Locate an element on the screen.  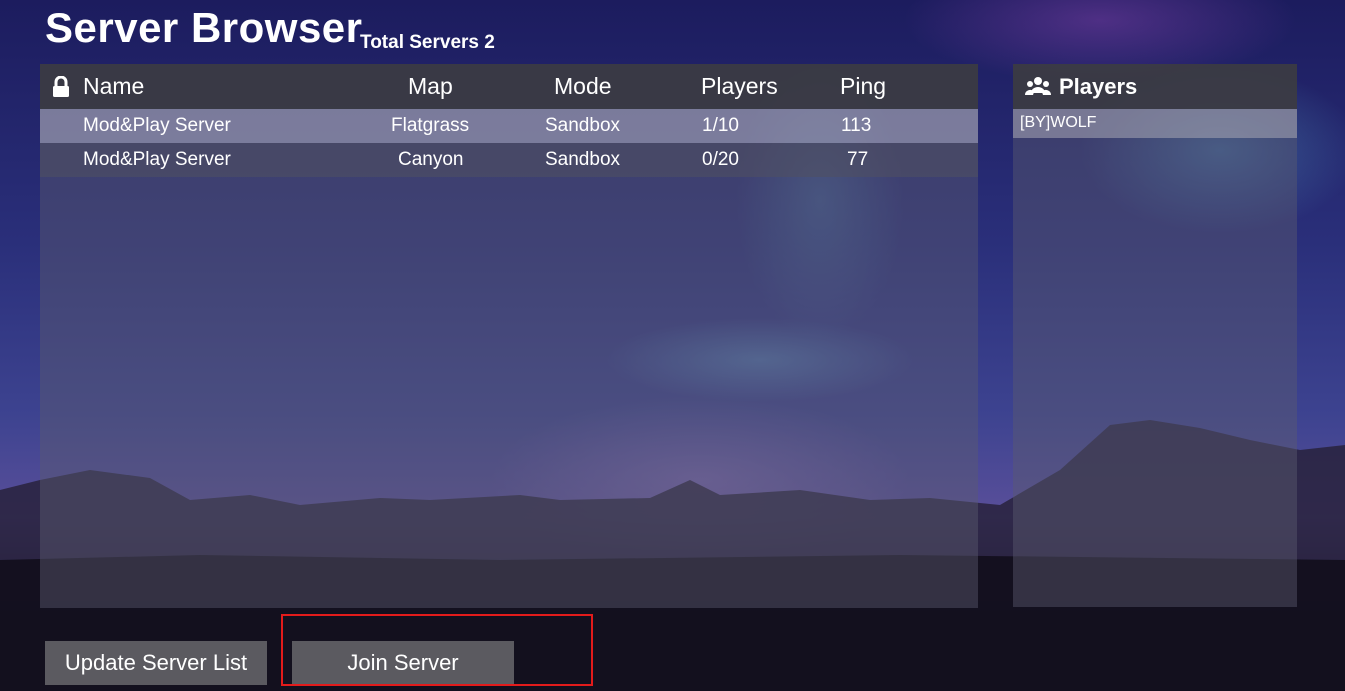
server-ping: 77 is located at coordinates (858, 159).